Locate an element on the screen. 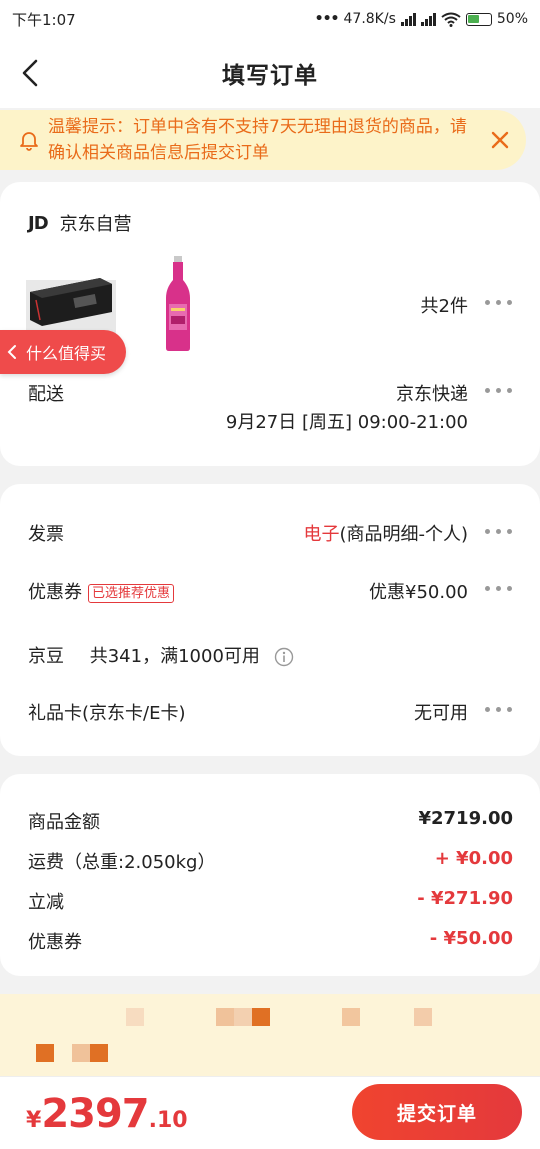 The image size is (540, 1149). nav-bar: 填写订单 is located at coordinates (270, 73).